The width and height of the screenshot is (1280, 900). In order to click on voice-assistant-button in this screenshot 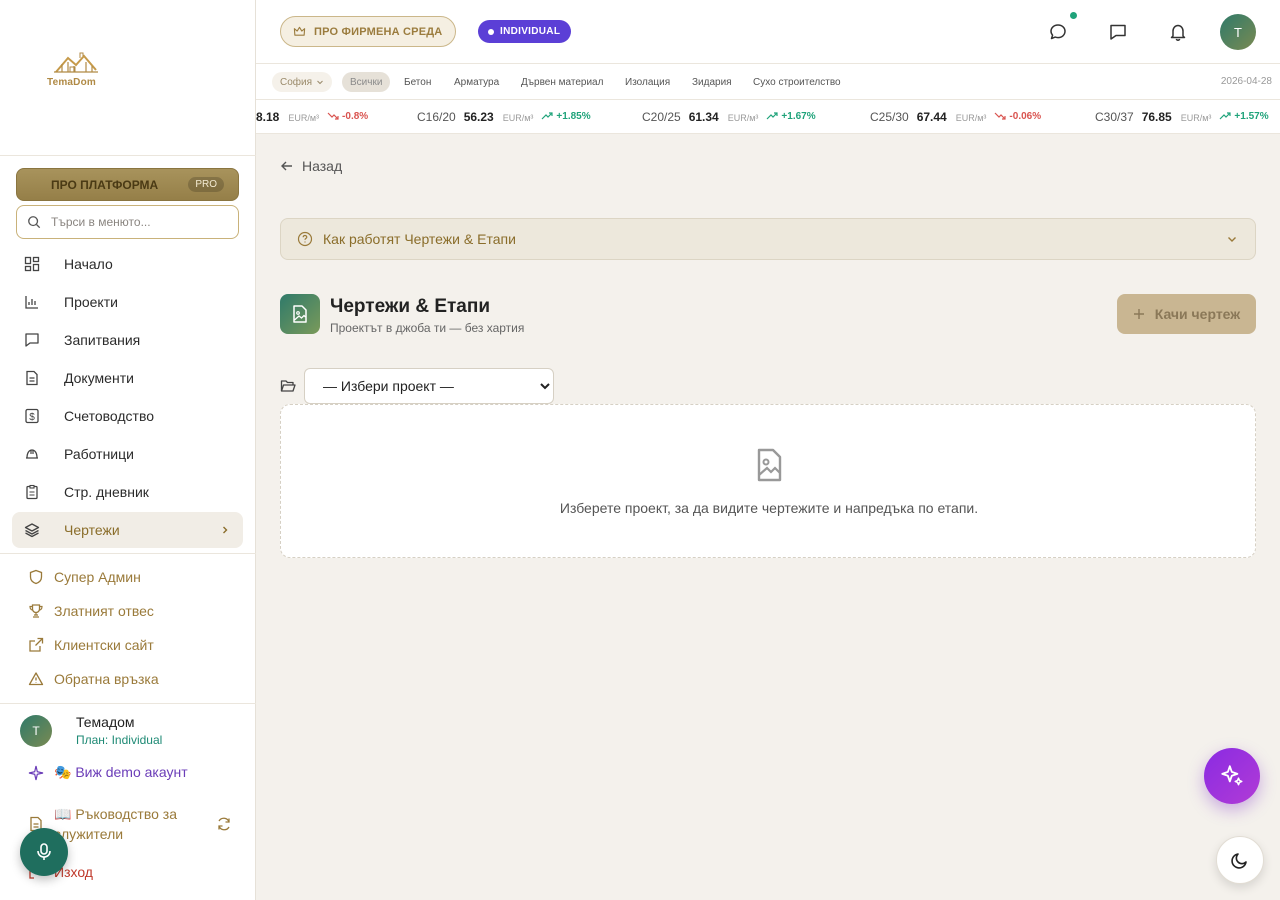, I will do `click(44, 852)`.